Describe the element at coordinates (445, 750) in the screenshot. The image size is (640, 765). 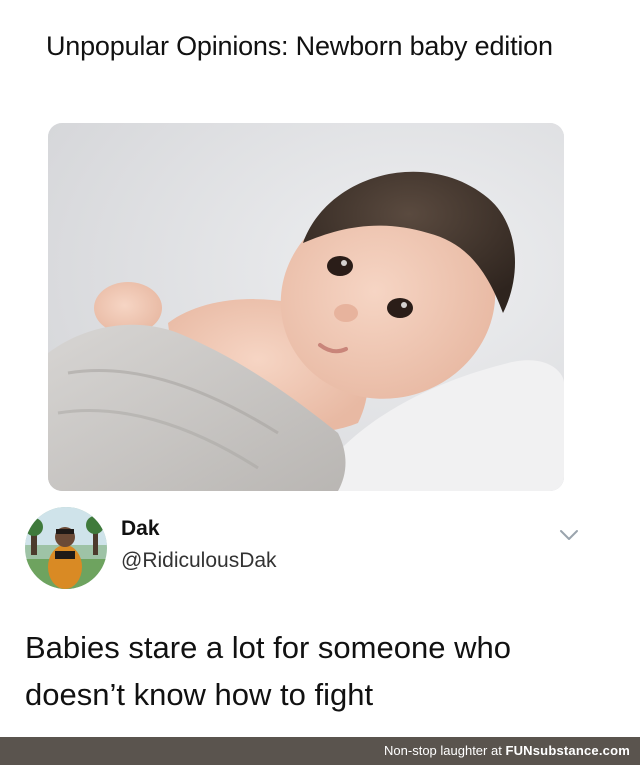
I see `footer-prefix: Non-stop laughter at` at that location.